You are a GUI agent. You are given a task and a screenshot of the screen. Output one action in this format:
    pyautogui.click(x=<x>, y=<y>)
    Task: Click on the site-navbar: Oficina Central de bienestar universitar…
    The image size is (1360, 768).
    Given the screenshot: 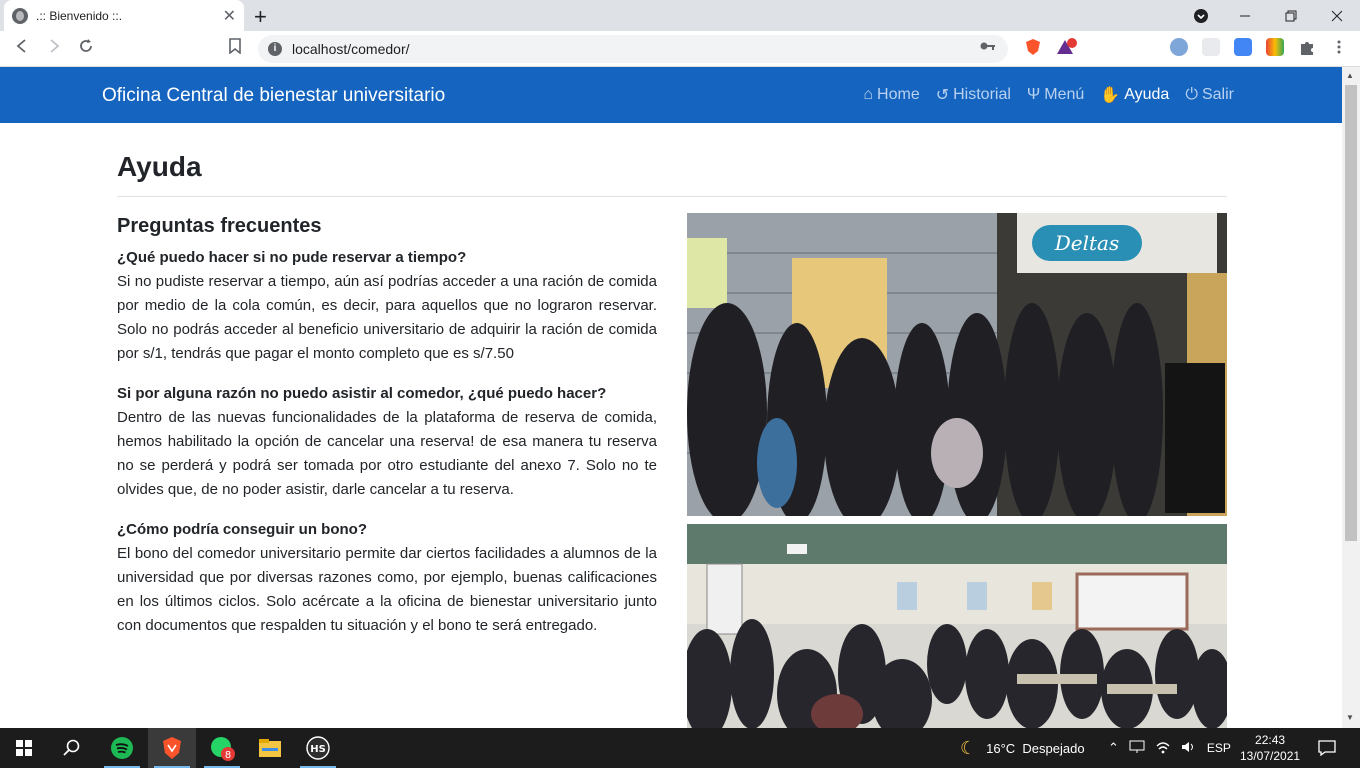 What is the action you would take?
    pyautogui.click(x=671, y=95)
    